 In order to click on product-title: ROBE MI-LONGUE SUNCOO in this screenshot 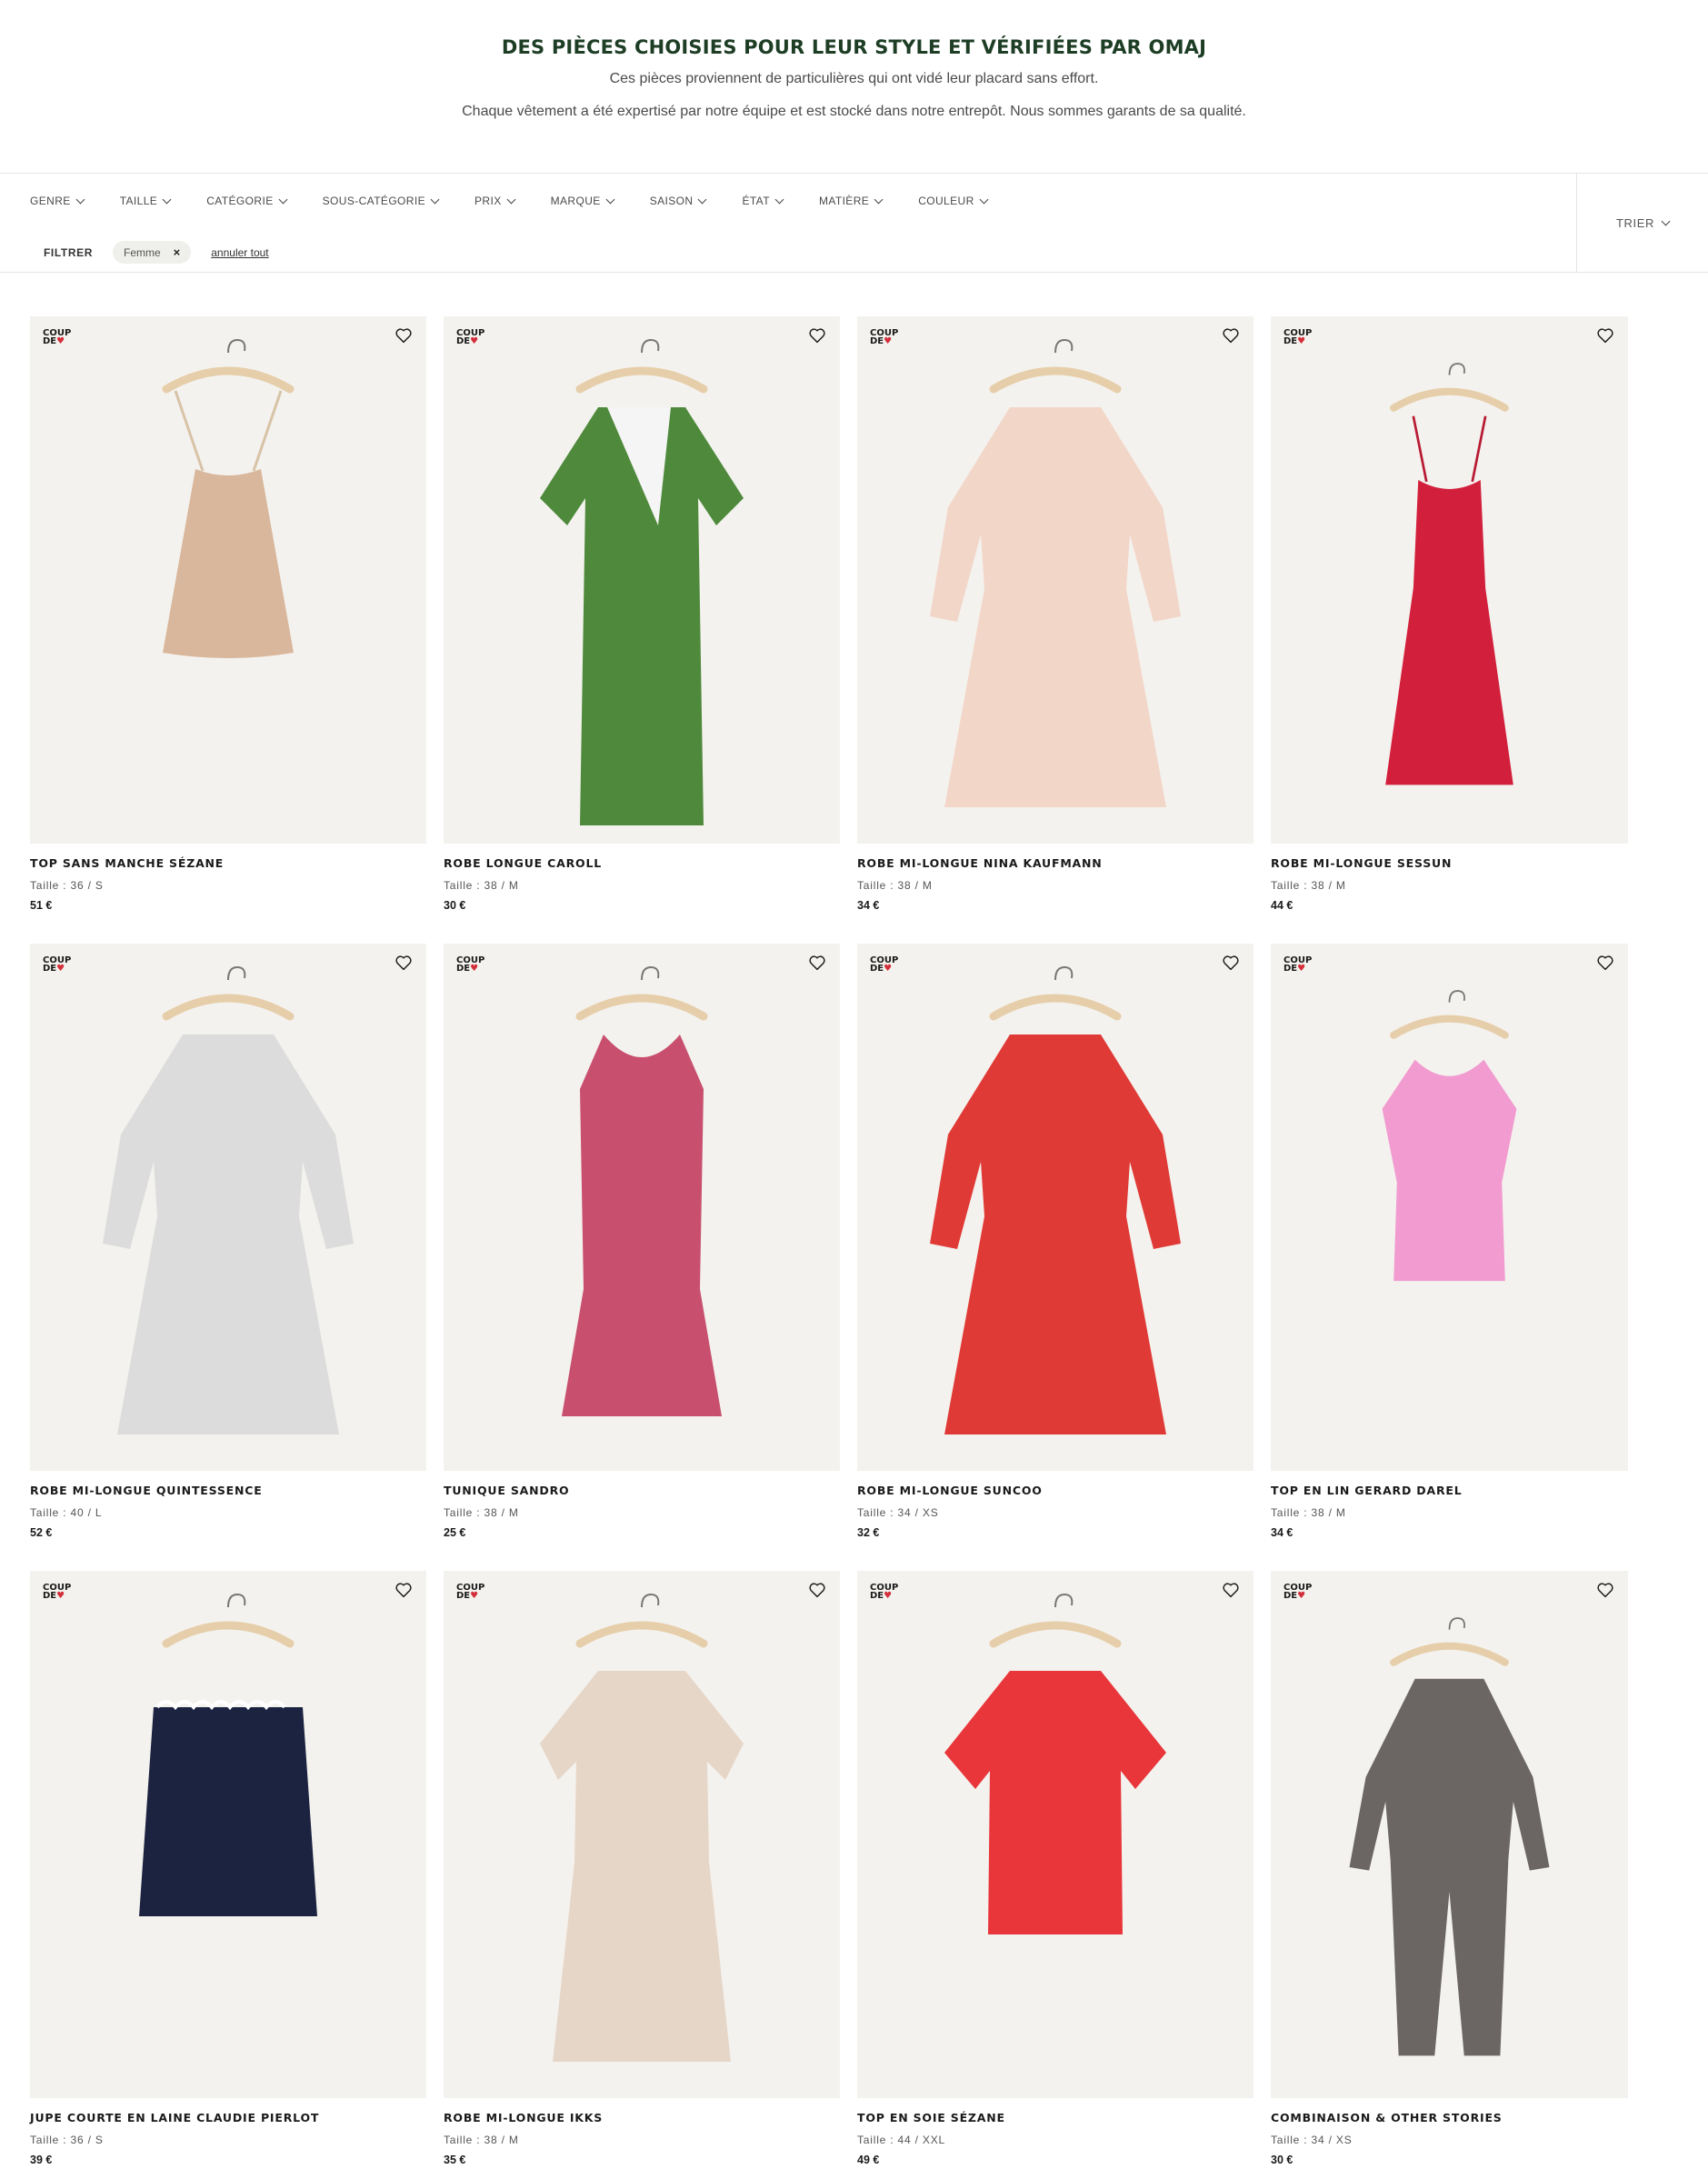, I will do `click(1055, 1490)`.